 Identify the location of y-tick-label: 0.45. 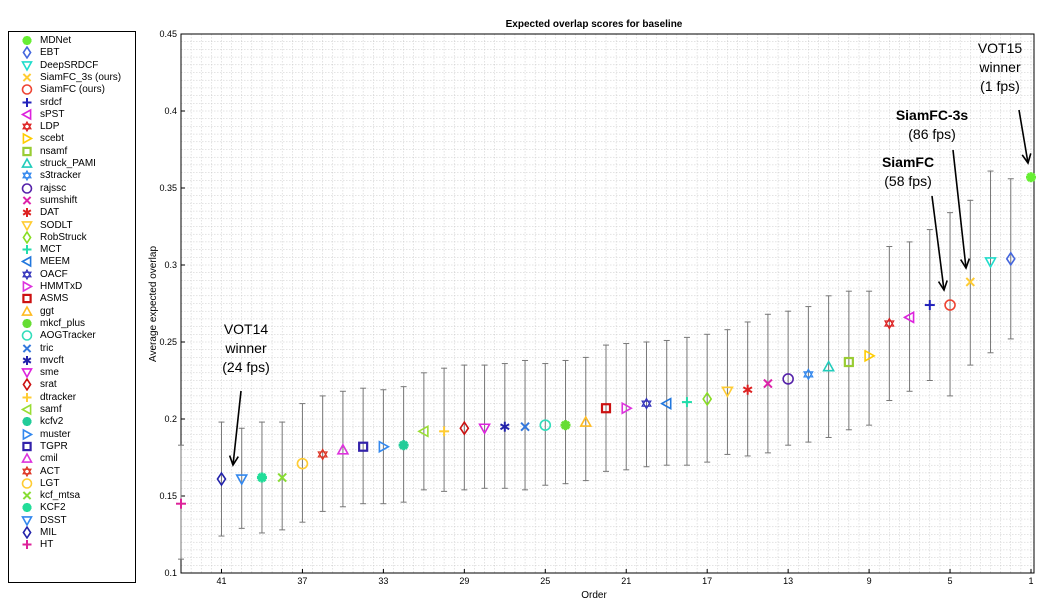
(168, 34).